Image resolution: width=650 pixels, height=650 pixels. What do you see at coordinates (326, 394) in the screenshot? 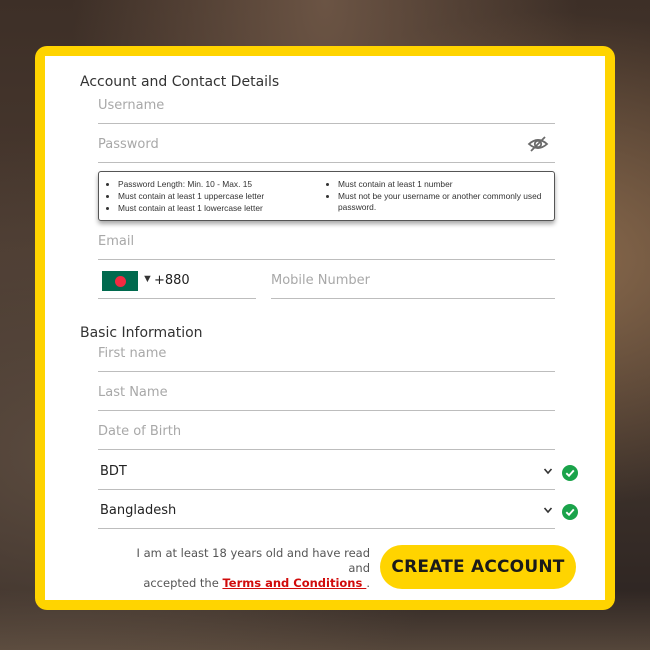
I see `last-name-field: Last Name` at bounding box center [326, 394].